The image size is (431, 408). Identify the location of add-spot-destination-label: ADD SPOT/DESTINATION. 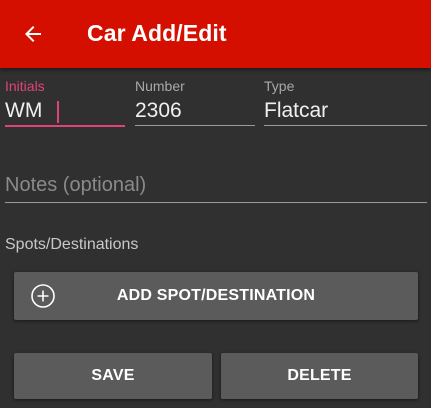
(216, 295).